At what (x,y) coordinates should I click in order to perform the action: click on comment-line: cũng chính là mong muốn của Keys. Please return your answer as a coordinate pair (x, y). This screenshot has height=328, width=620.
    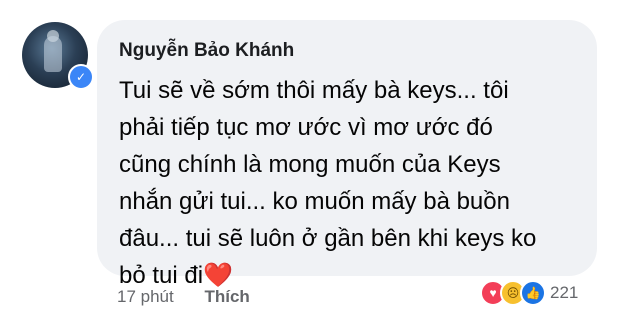
    Looking at the image, I should click on (310, 164).